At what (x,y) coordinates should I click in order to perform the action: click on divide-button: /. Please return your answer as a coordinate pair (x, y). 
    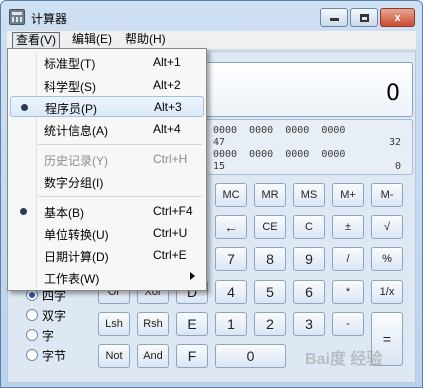
    Looking at the image, I should click on (348, 259).